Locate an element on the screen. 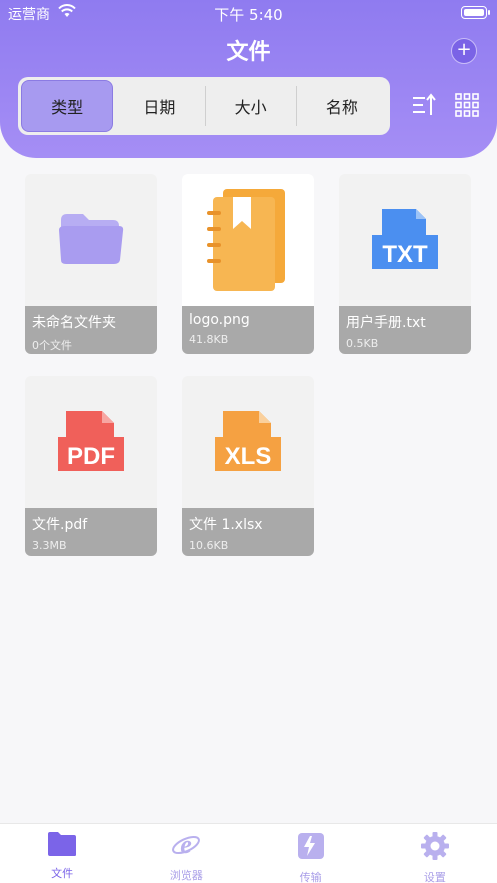  file-card-txt: TXT 用户手册.txt 0.5KB is located at coordinates (405, 264).